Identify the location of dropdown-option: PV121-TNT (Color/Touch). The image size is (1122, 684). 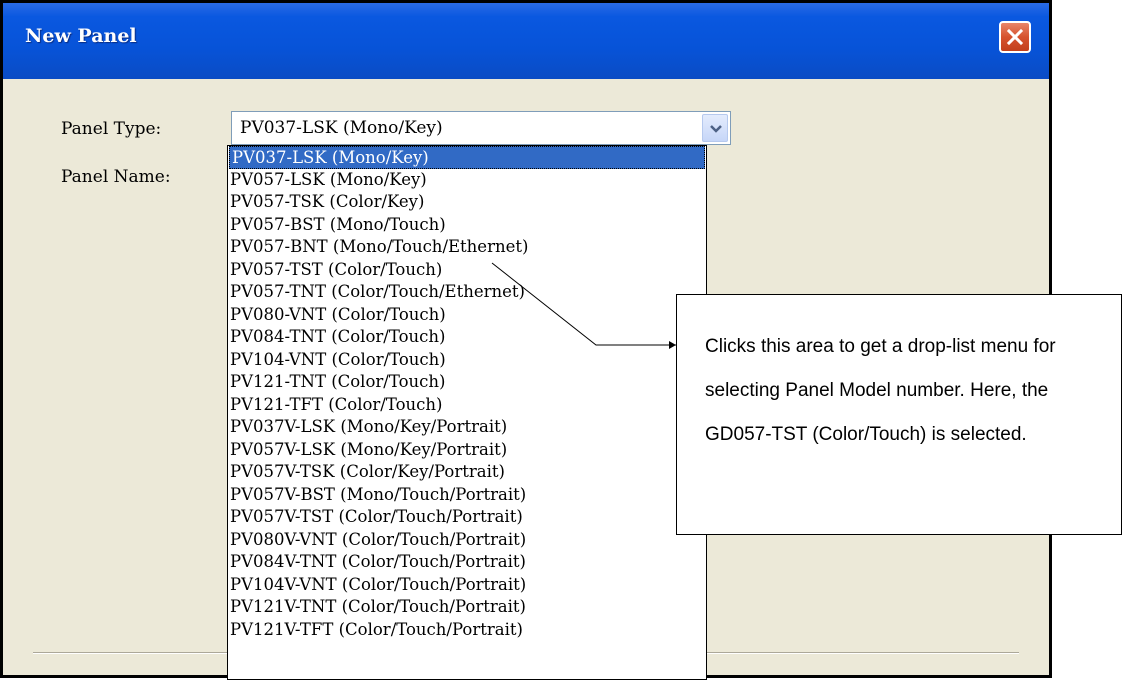
(467, 382).